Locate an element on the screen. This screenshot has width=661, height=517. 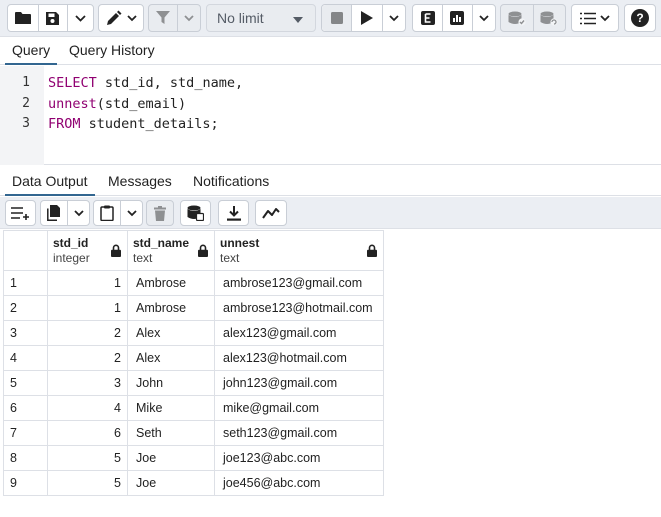
table-row: 3 2 Alex alex123@gmail.com is located at coordinates (193, 333).